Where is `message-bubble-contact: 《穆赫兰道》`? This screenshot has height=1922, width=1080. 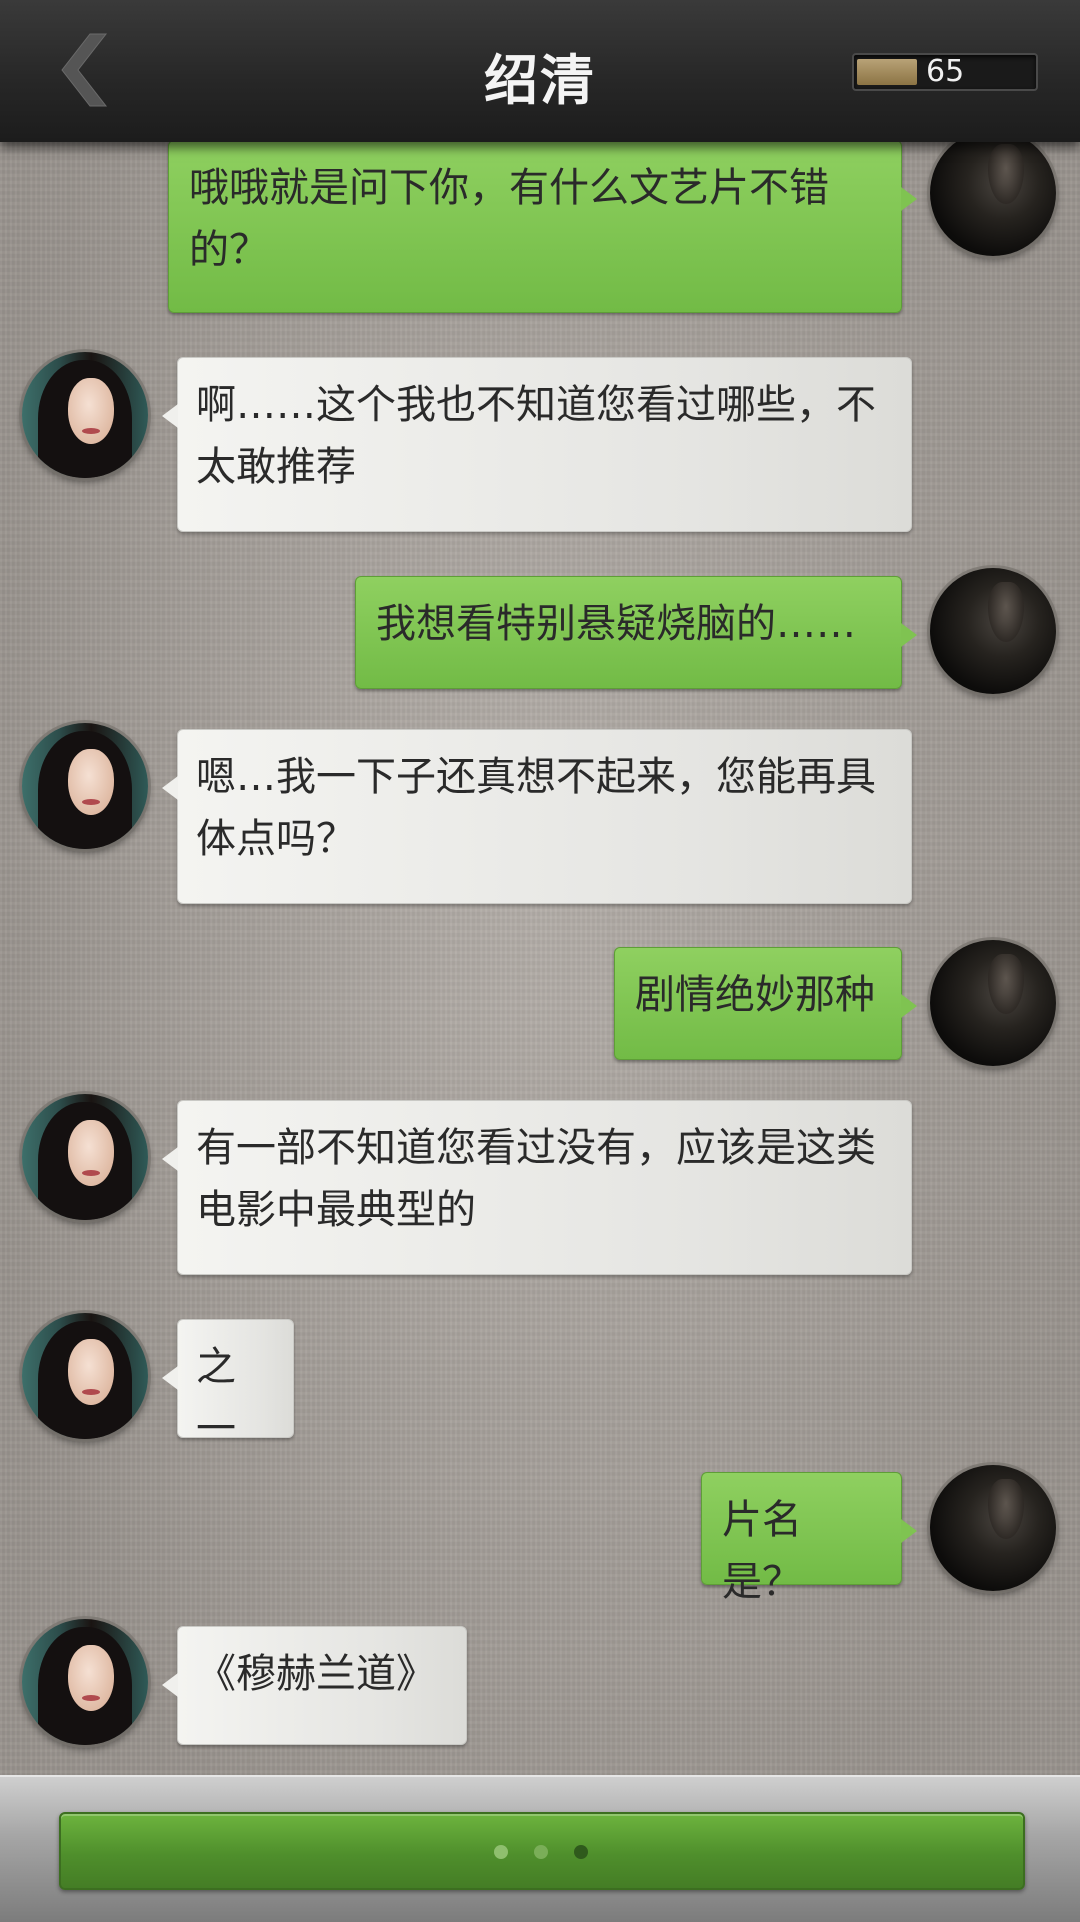 message-bubble-contact: 《穆赫兰道》 is located at coordinates (314, 1685).